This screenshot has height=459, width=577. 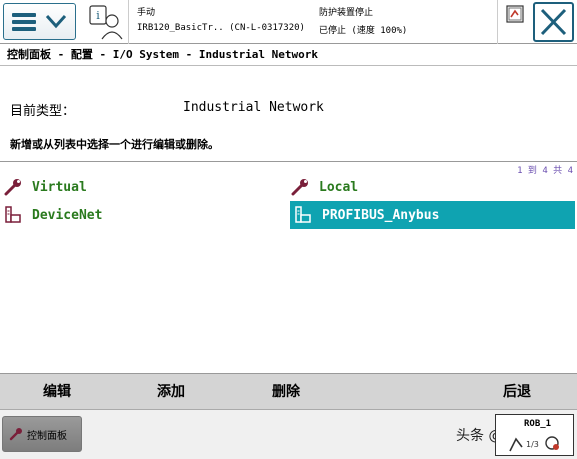 What do you see at coordinates (146, 13) in the screenshot?
I see `mode-status: 手动` at bounding box center [146, 13].